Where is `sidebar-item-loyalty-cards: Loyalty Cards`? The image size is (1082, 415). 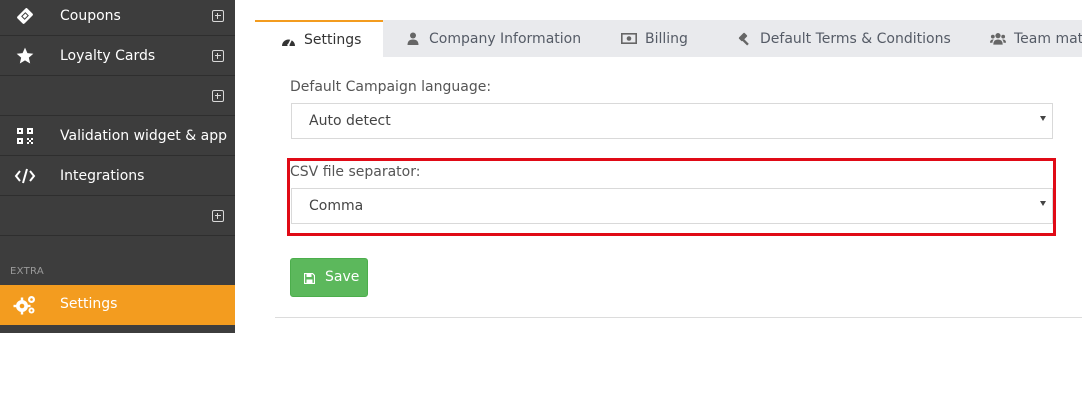 sidebar-item-loyalty-cards: Loyalty Cards is located at coordinates (117, 56).